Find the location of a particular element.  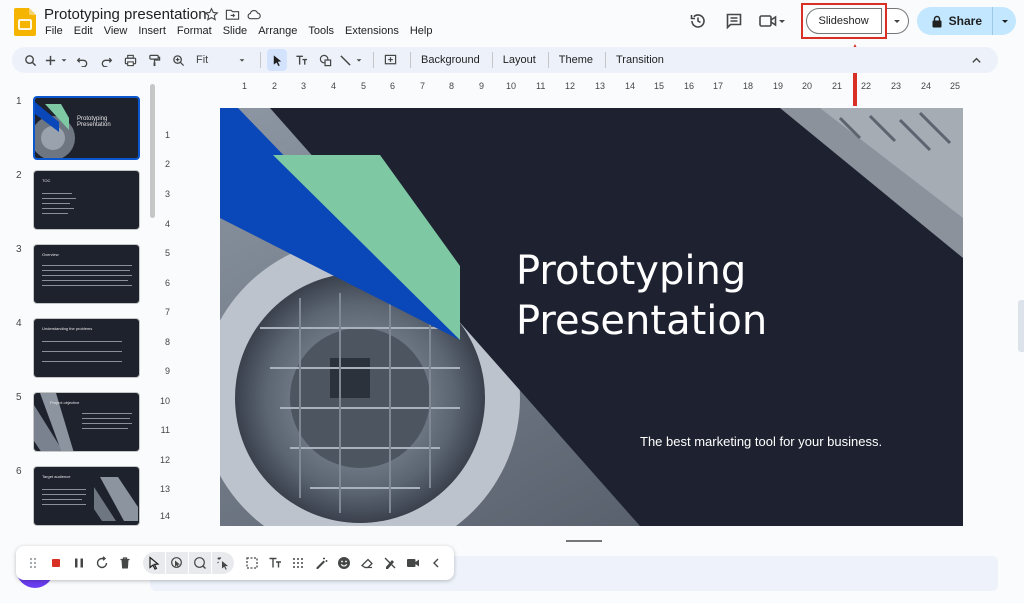

meet-button is located at coordinates (772, 21).